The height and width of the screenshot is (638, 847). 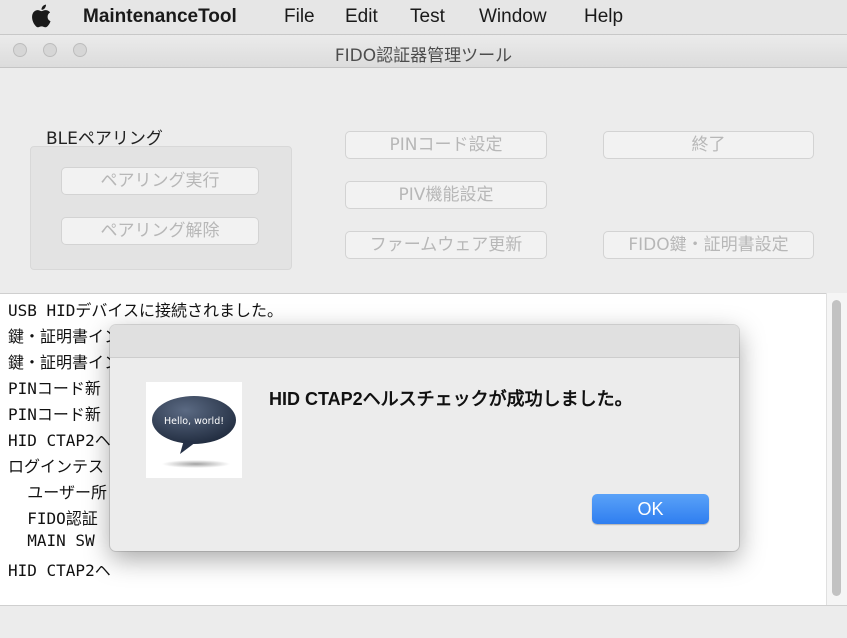 I want to click on alert-header, so click(x=424, y=341).